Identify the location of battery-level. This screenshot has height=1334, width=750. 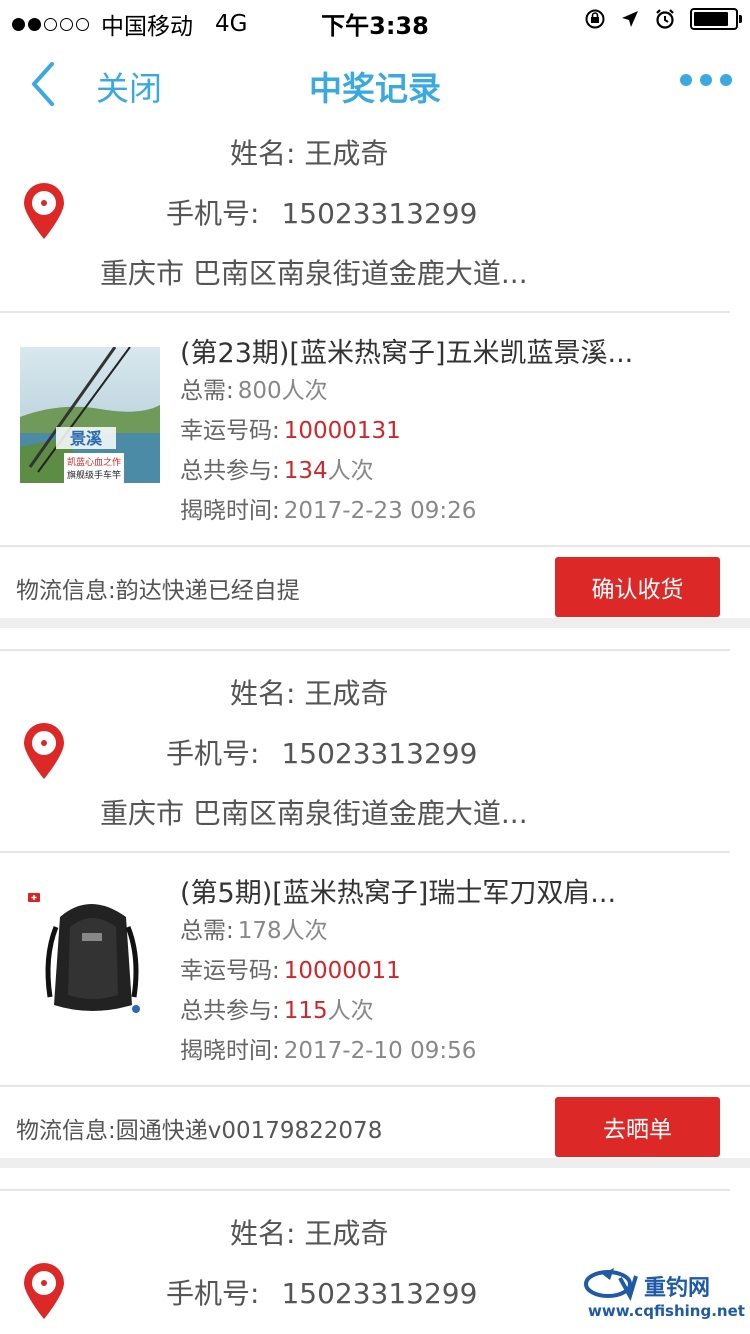
(711, 19).